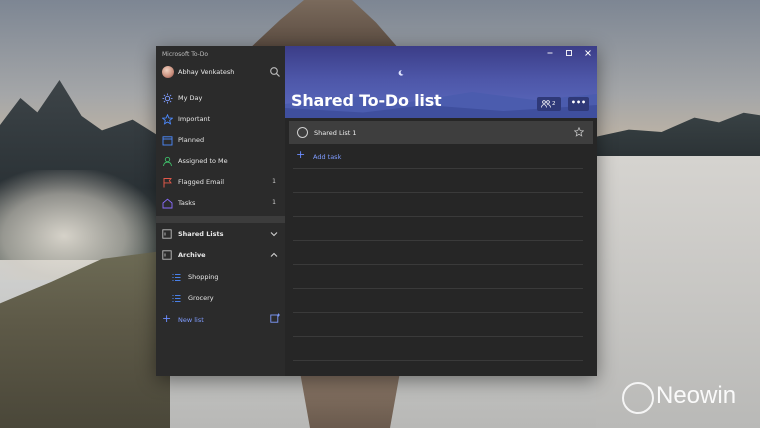 This screenshot has height=428, width=760. I want to click on user-account: Abhay Venkatesh, so click(220, 73).